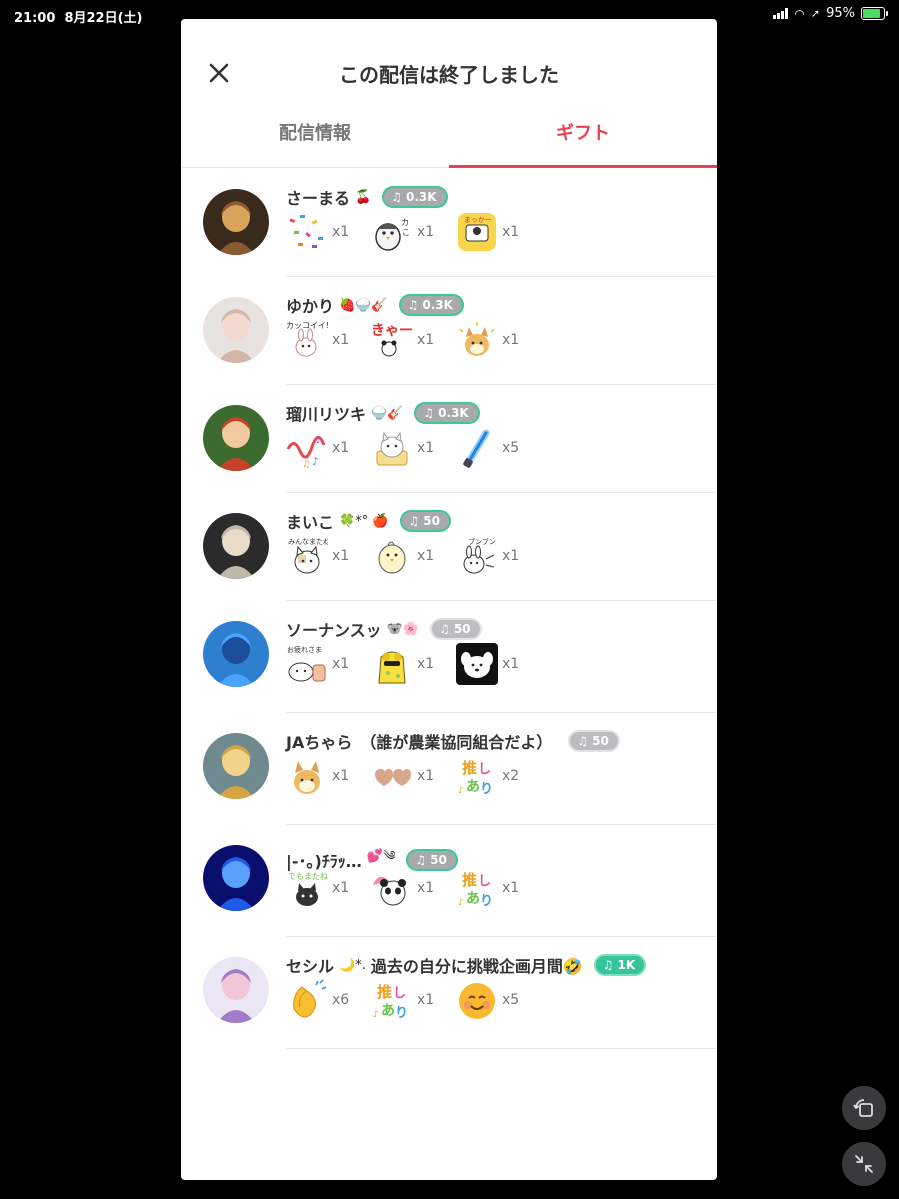  I want to click on gift-item: カこ x1, so click(413, 232).